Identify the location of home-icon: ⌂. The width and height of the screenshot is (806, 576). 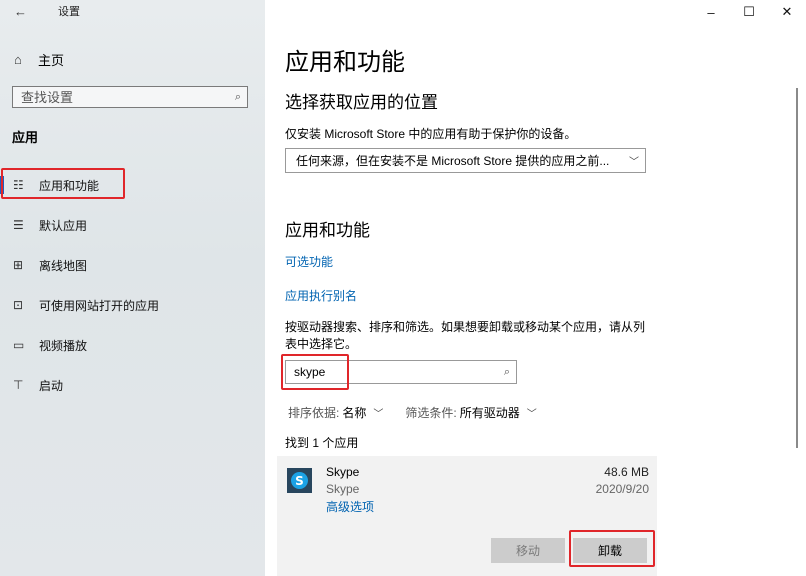
(18, 59).